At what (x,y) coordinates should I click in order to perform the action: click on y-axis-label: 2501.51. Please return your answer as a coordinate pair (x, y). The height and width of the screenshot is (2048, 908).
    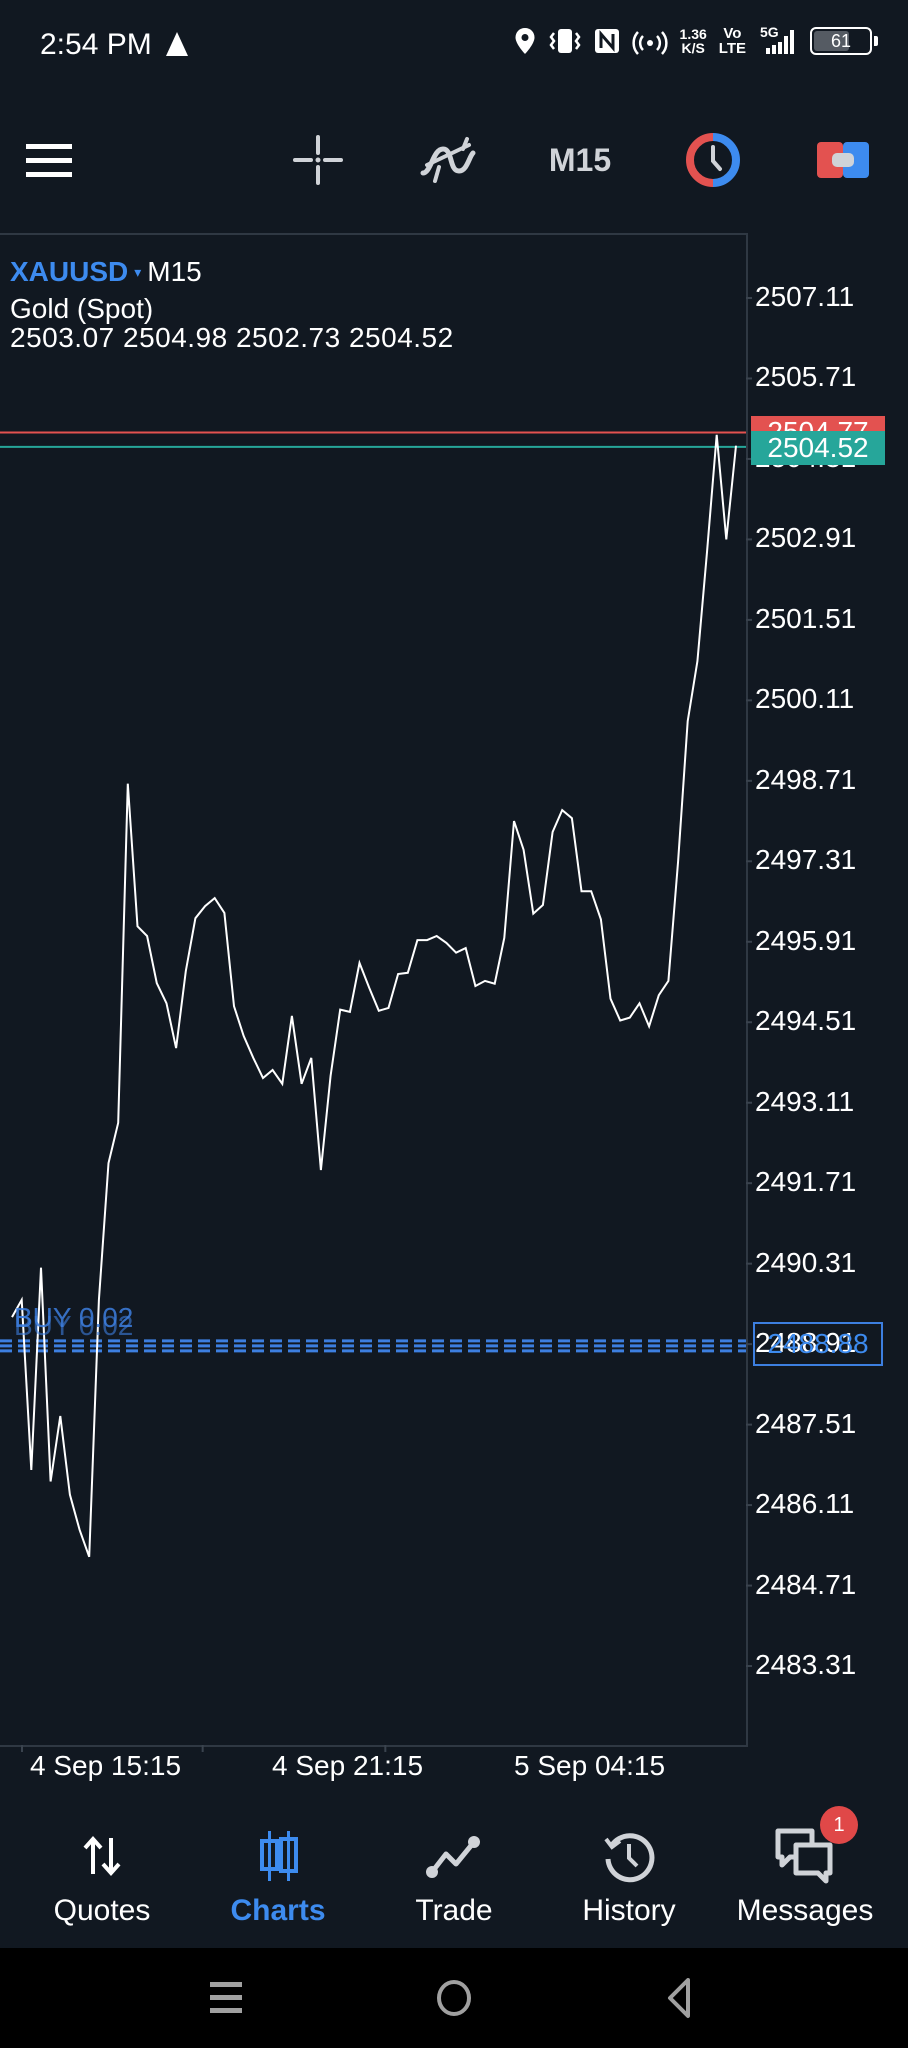
    Looking at the image, I should click on (806, 618).